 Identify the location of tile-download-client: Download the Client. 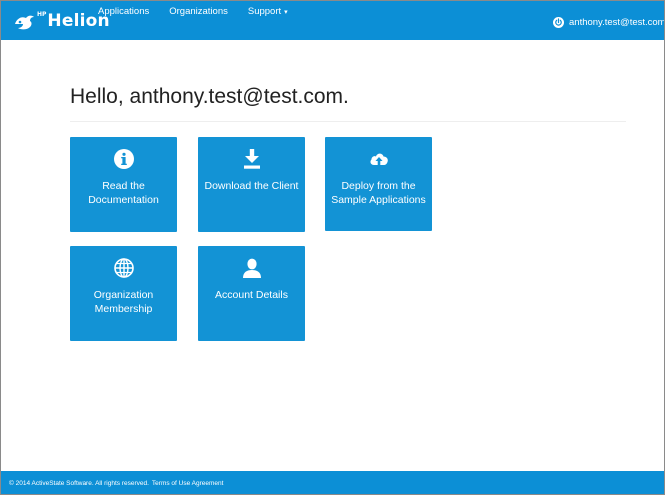
(251, 184).